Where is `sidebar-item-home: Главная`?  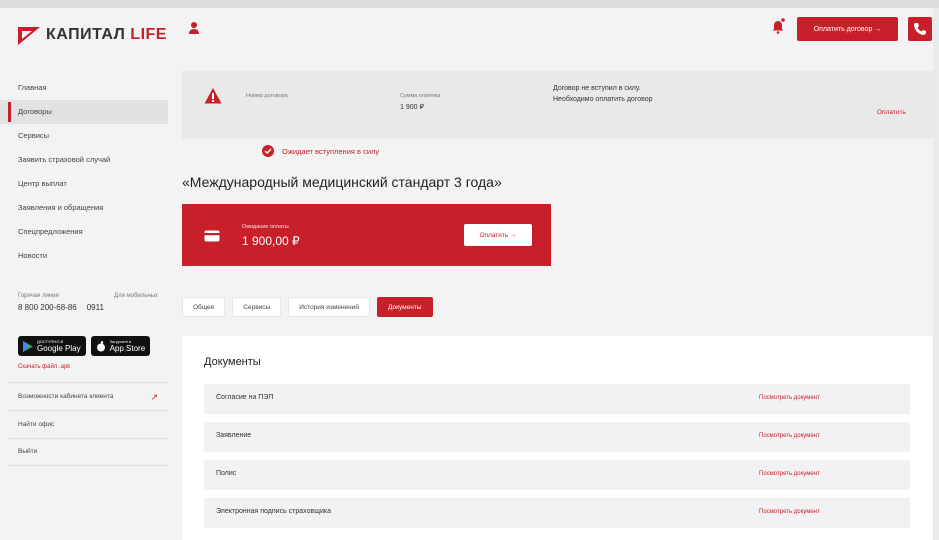 sidebar-item-home: Главная is located at coordinates (84, 88).